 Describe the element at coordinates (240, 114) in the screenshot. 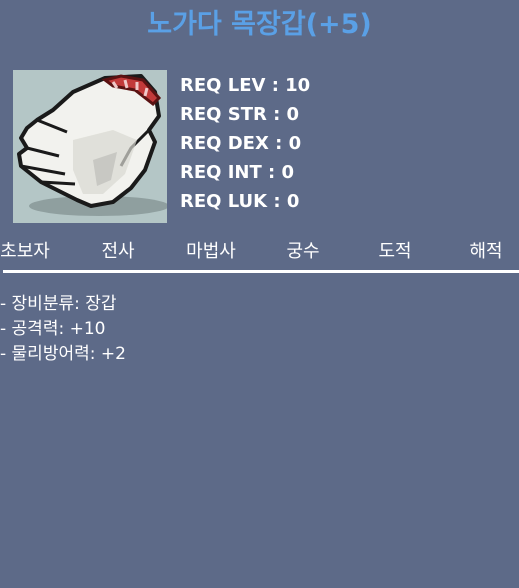

I see `req-str: REQ STR : 0` at that location.